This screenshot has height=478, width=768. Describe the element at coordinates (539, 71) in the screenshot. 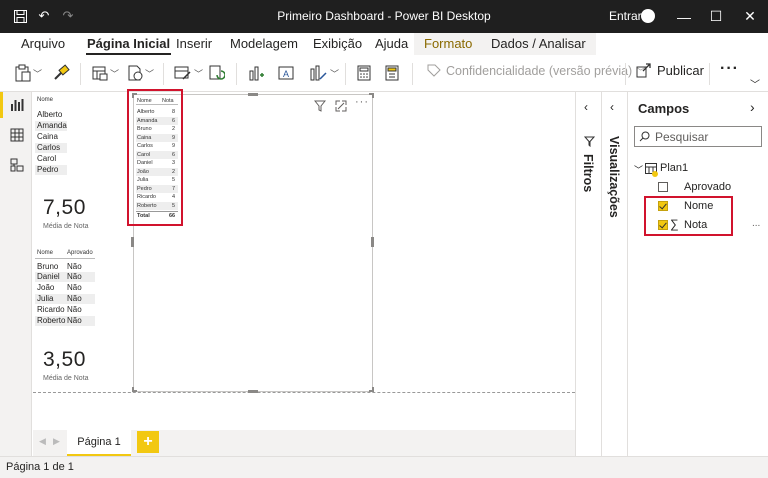

I see `sensitivity-label: Confidencialidade (versão prévia)` at that location.